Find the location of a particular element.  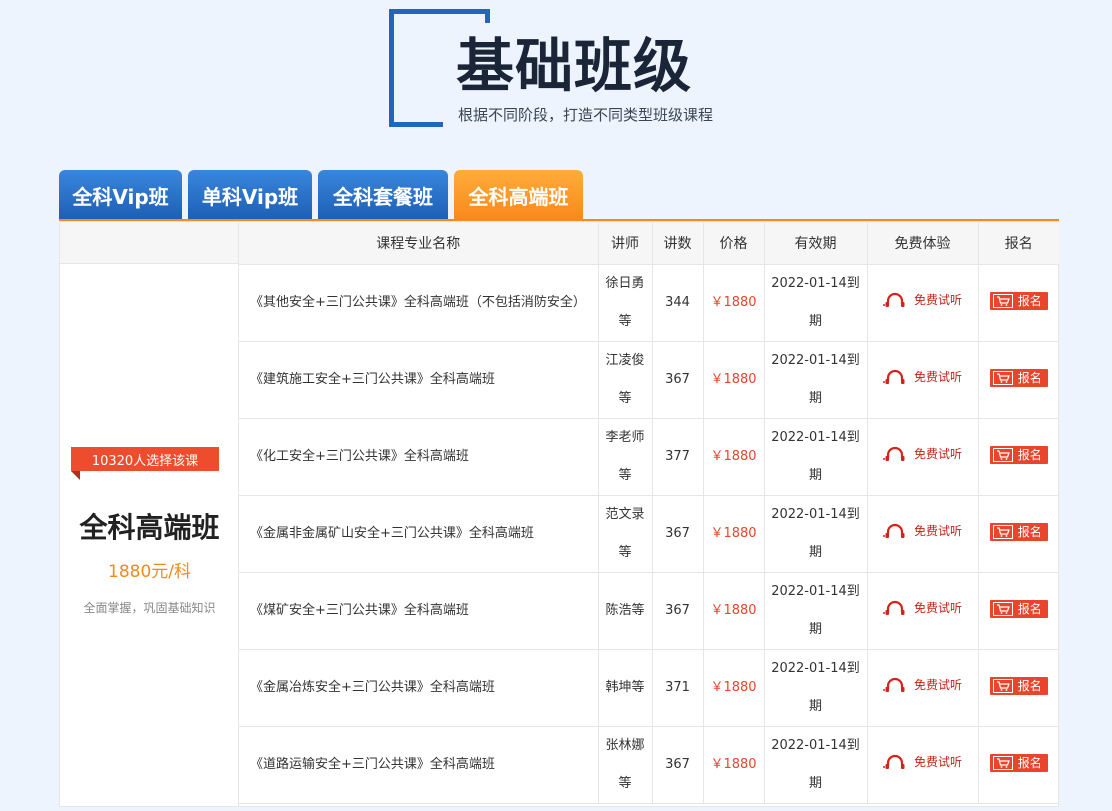

class-description: 全面掌握，巩固基础知识 is located at coordinates (149, 608).